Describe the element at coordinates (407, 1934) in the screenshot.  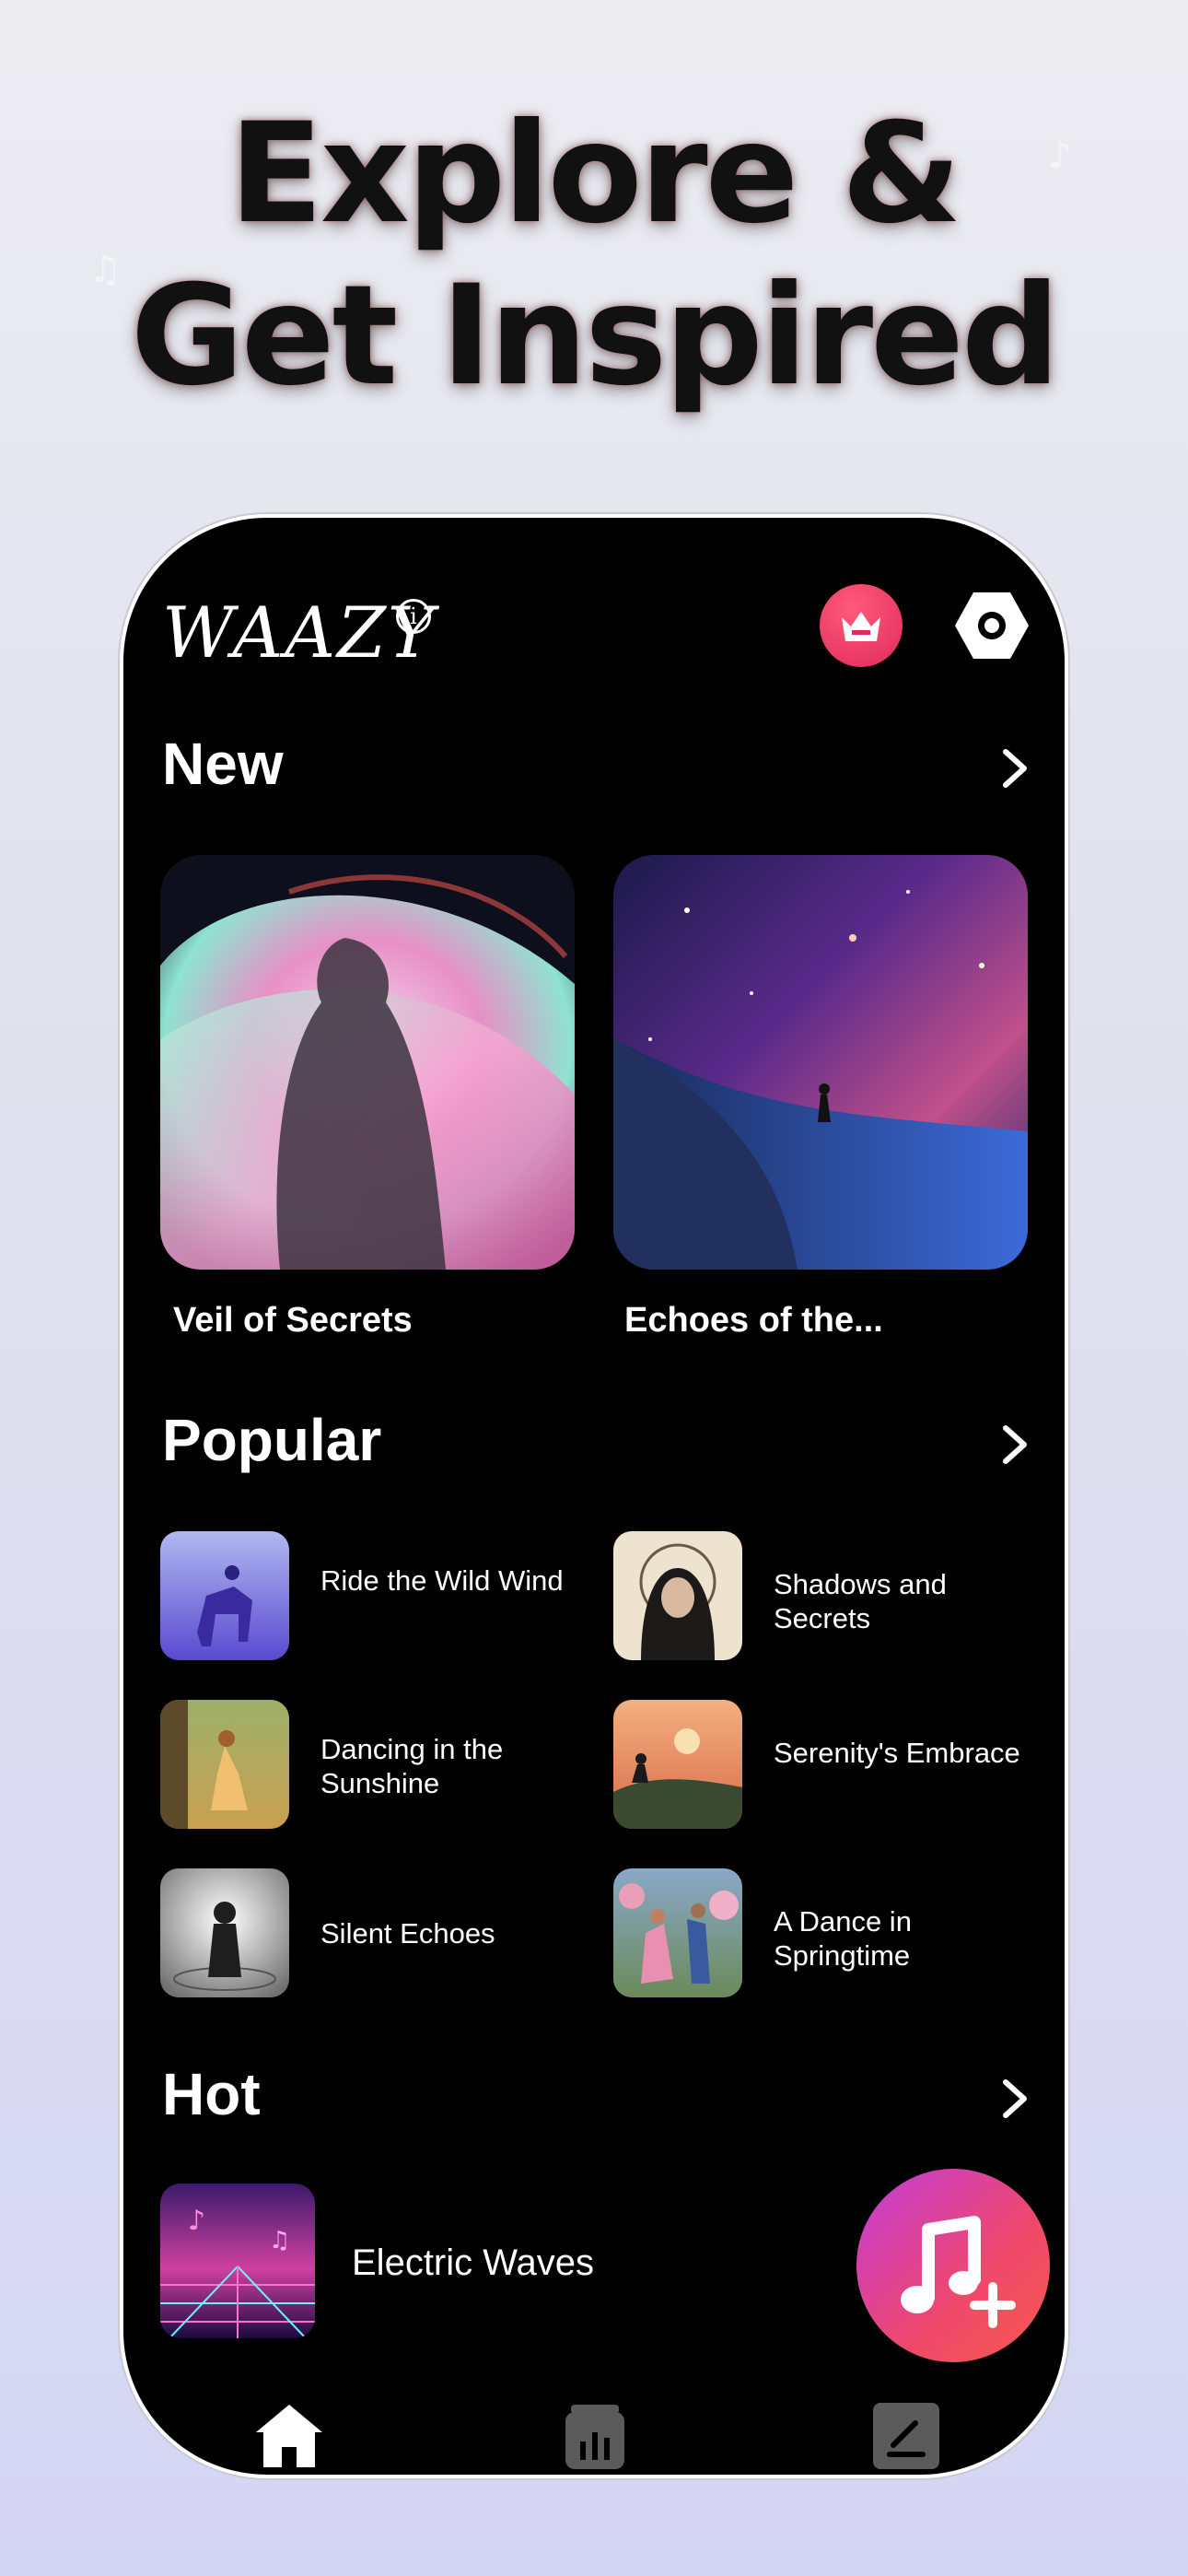
I see `popular-item-title: Silent Echoes` at that location.